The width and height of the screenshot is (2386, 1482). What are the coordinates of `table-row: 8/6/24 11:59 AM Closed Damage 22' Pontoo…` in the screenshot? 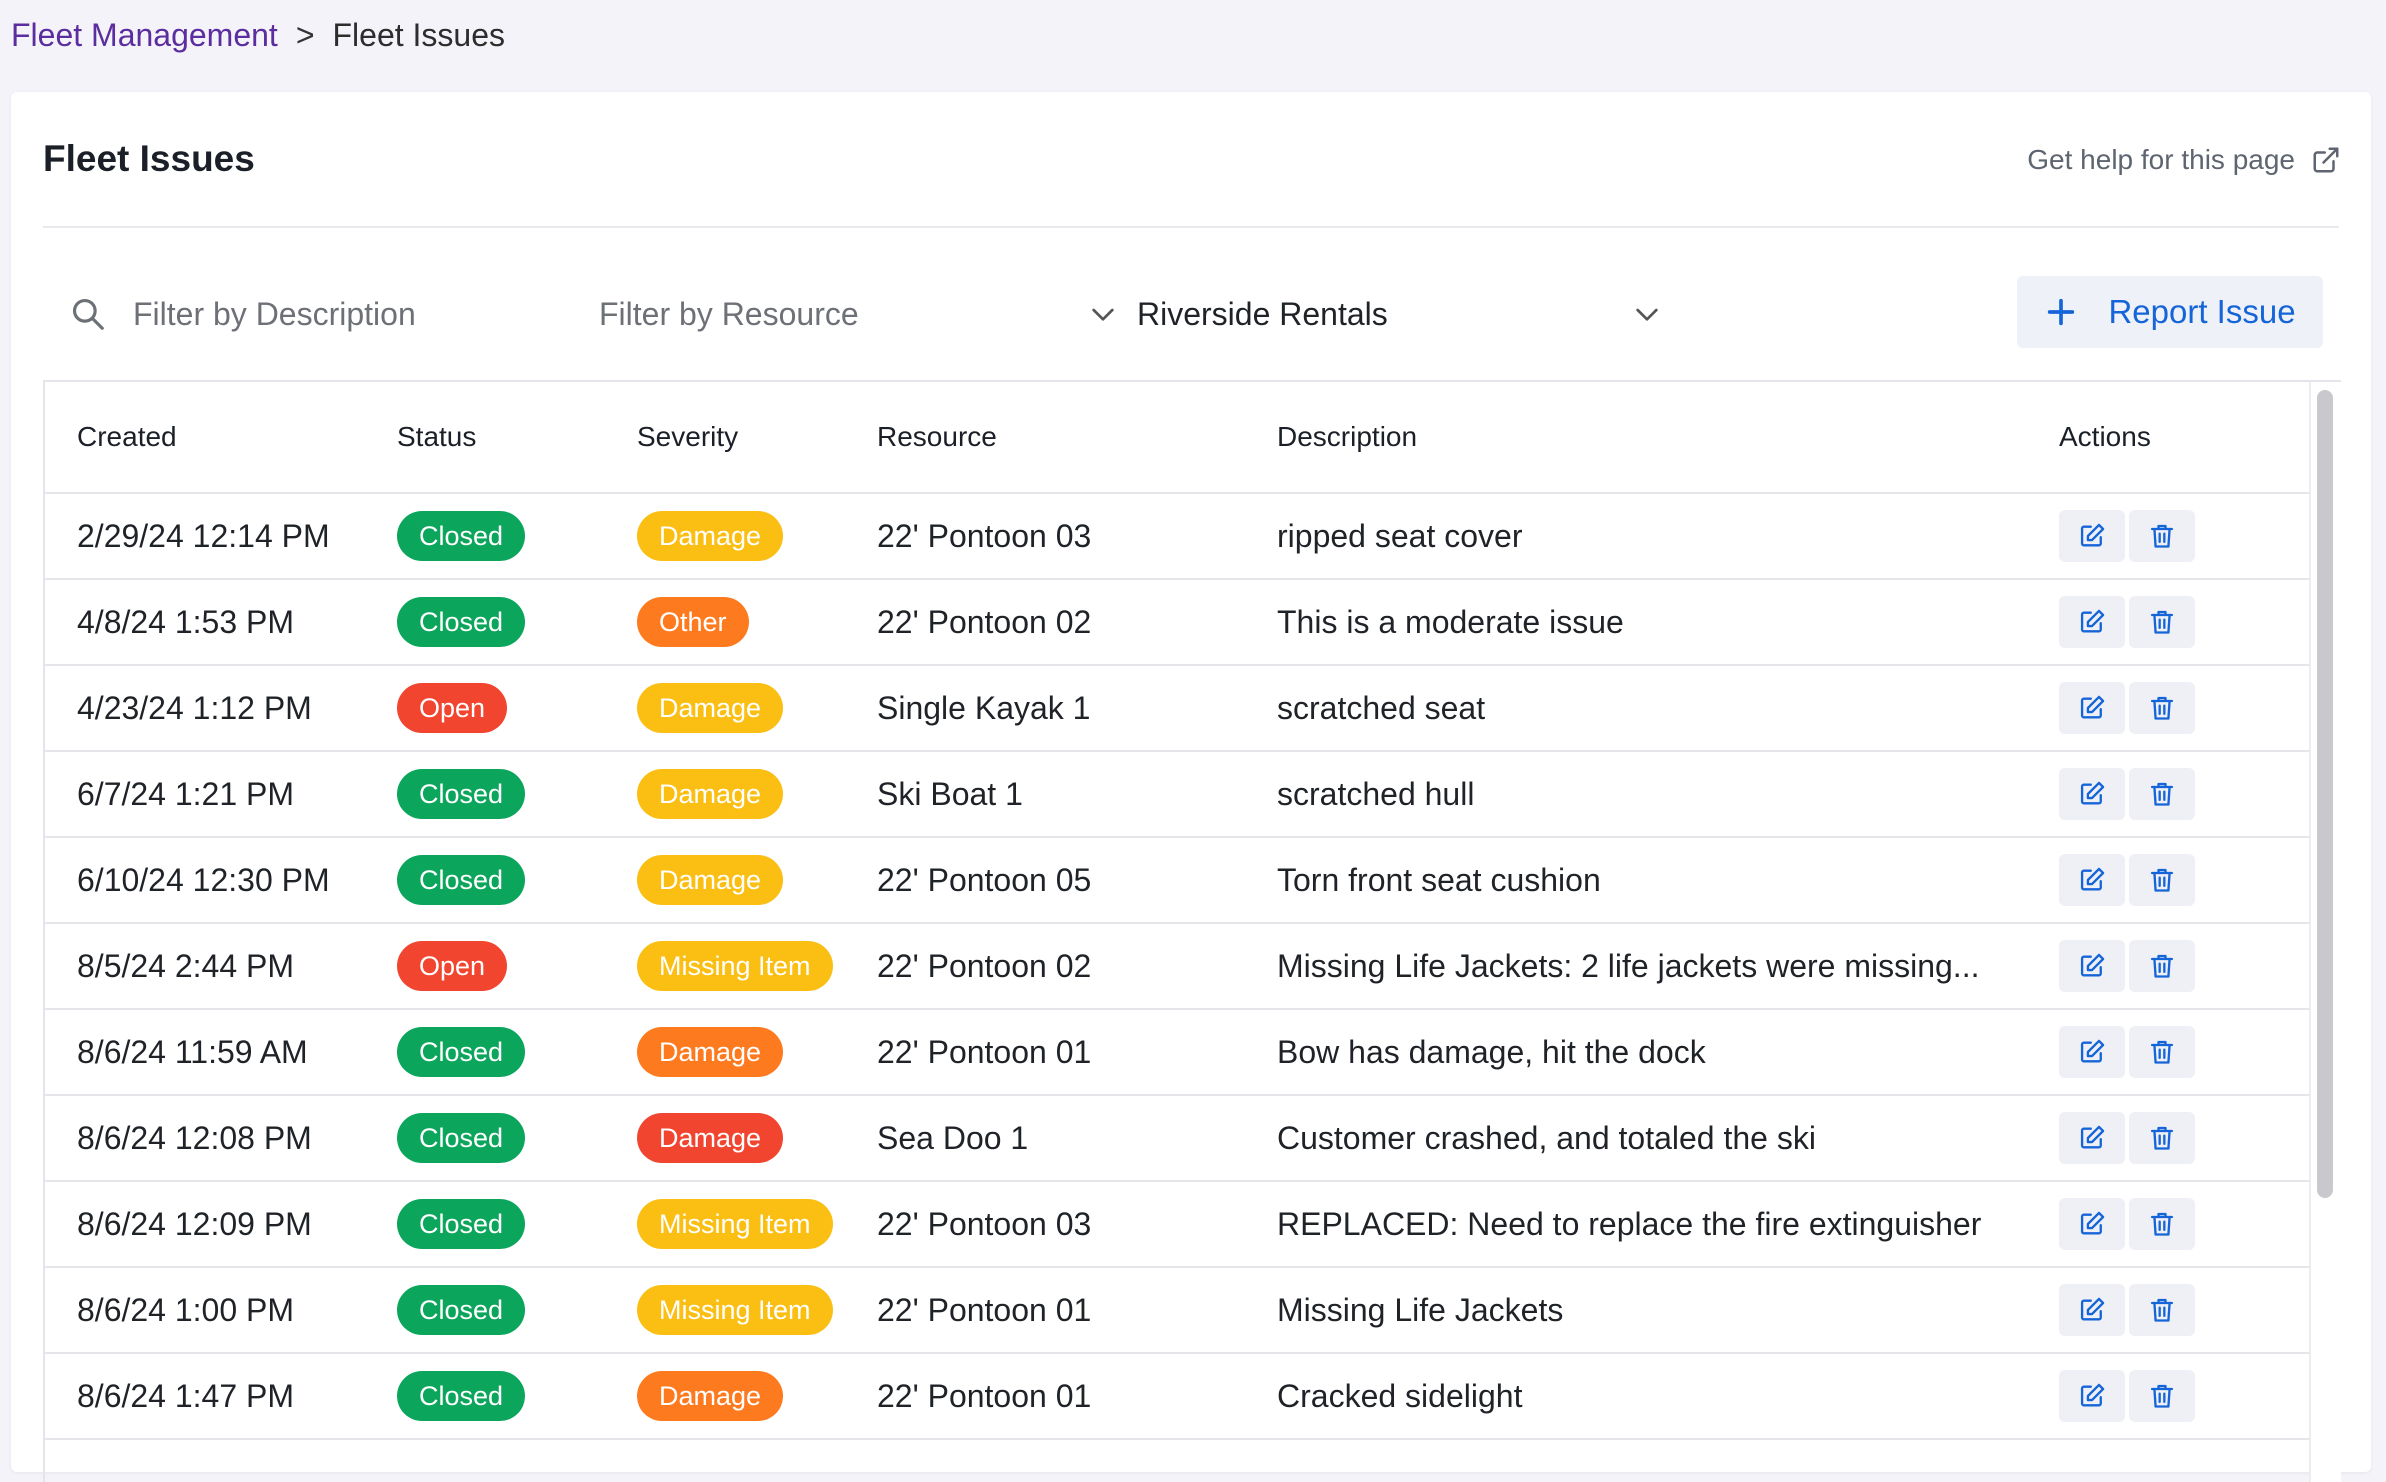 It's located at (1177, 1052).